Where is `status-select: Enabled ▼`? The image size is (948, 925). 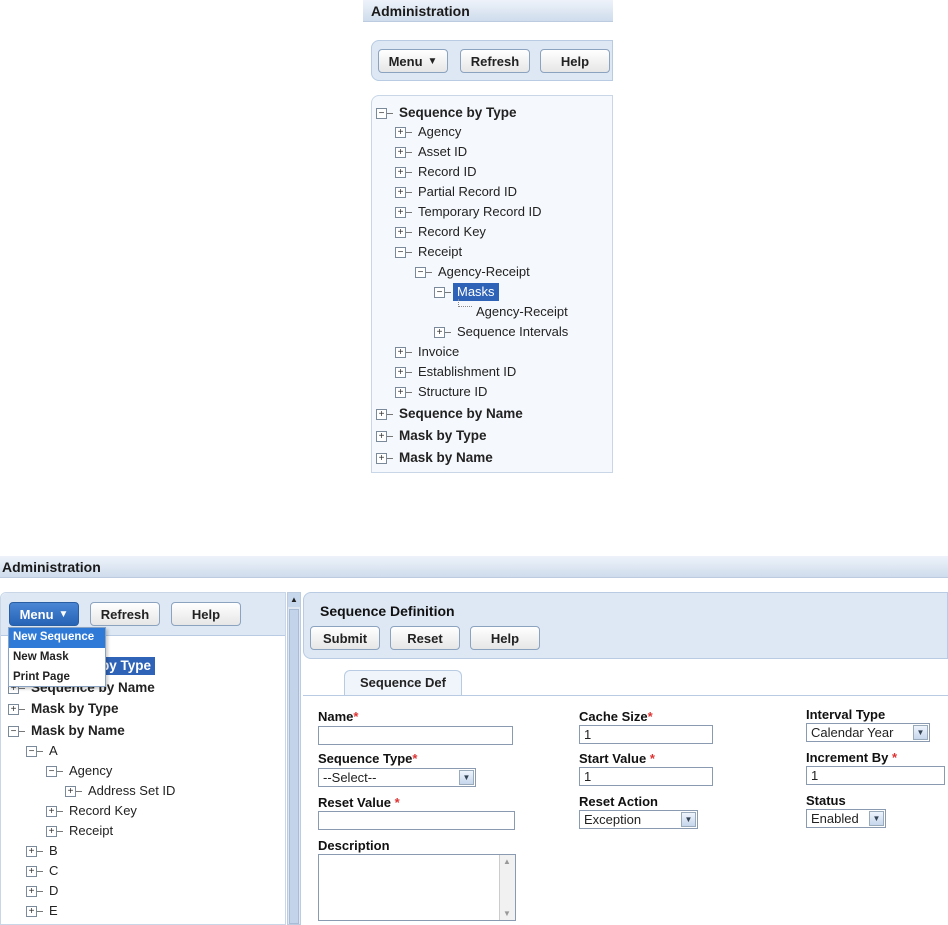
status-select: Enabled ▼ is located at coordinates (846, 818).